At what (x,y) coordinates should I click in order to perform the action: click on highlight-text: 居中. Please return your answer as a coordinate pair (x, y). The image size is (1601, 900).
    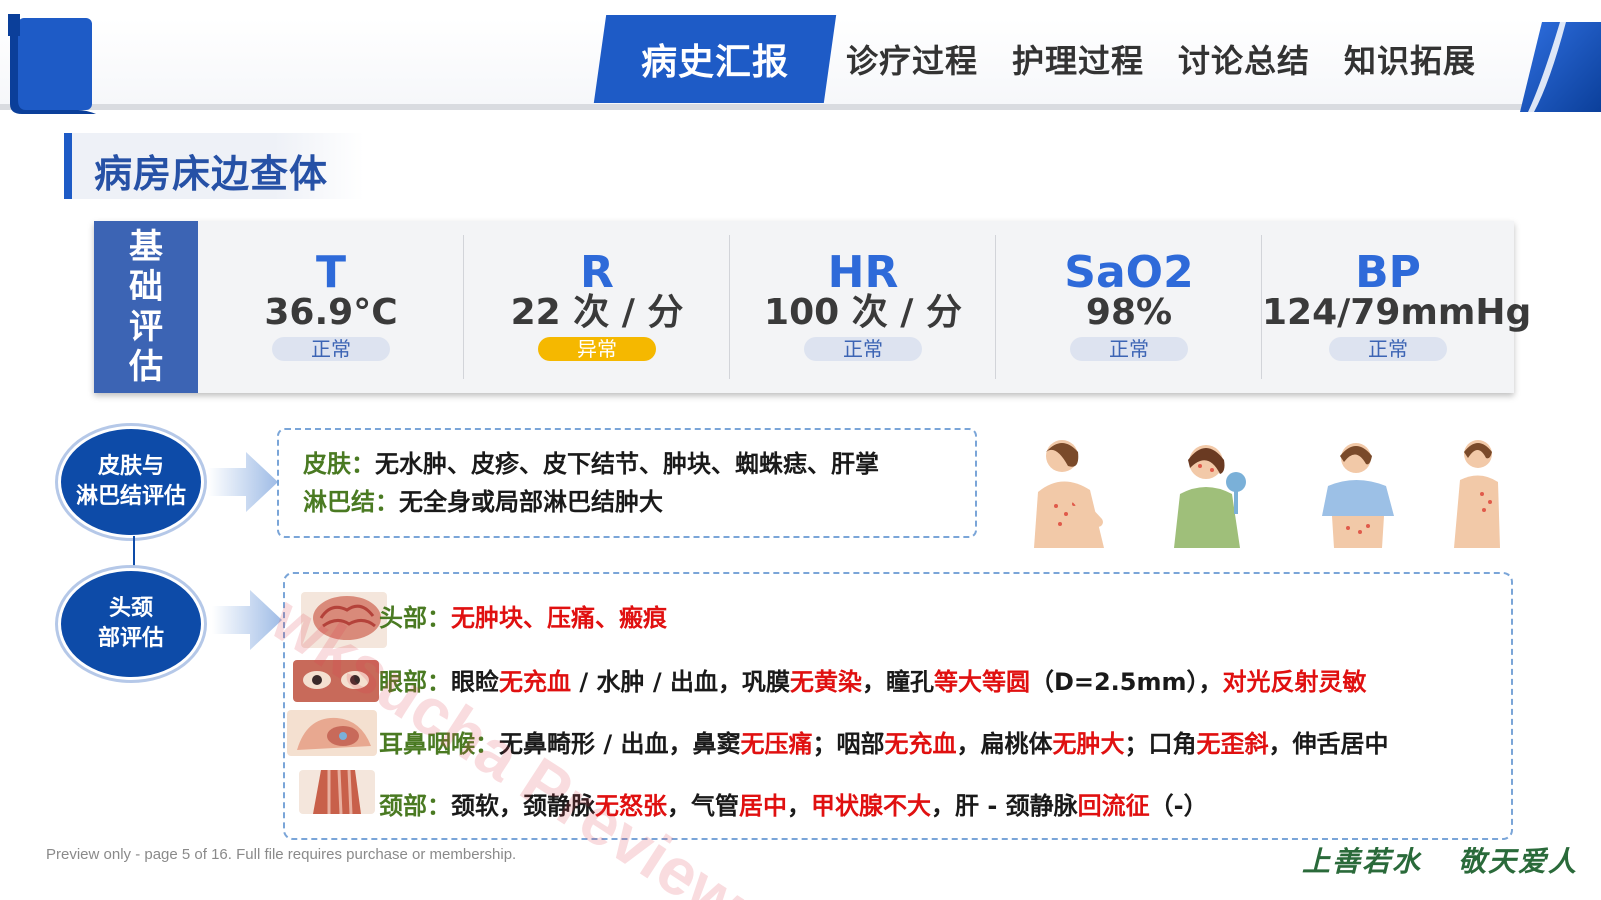
    Looking at the image, I should click on (763, 806).